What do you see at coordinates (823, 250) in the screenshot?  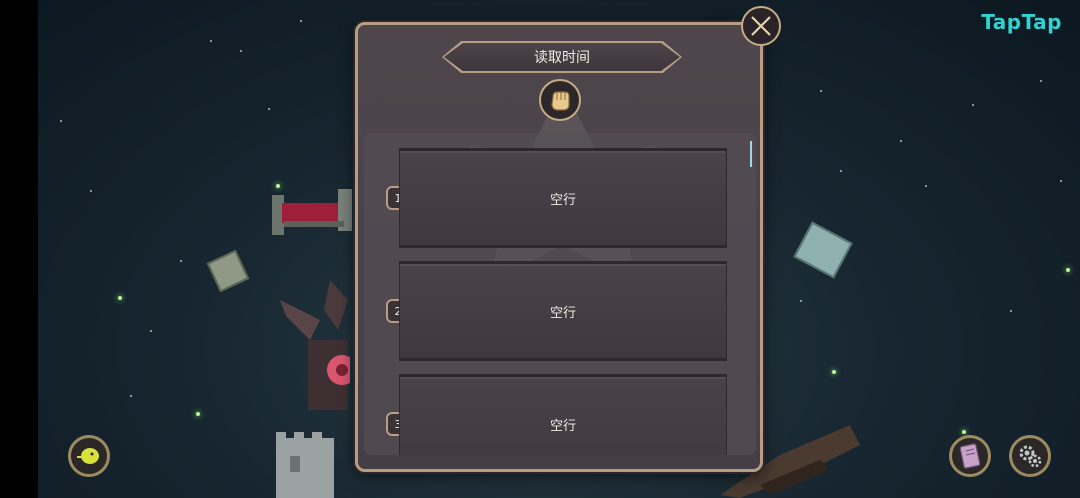 I see `floating-book-right` at bounding box center [823, 250].